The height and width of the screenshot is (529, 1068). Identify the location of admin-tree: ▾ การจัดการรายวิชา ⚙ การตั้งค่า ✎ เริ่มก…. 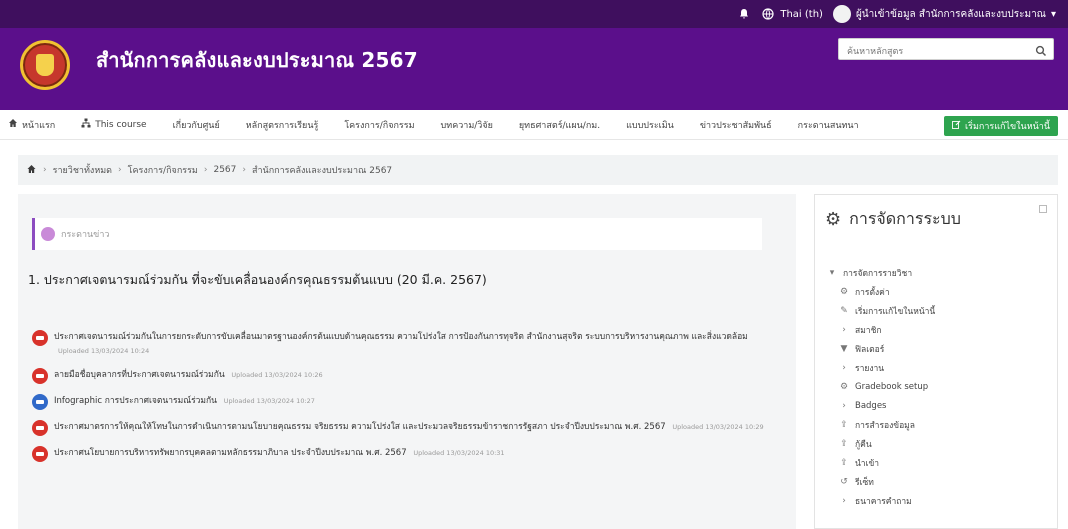
(881, 386).